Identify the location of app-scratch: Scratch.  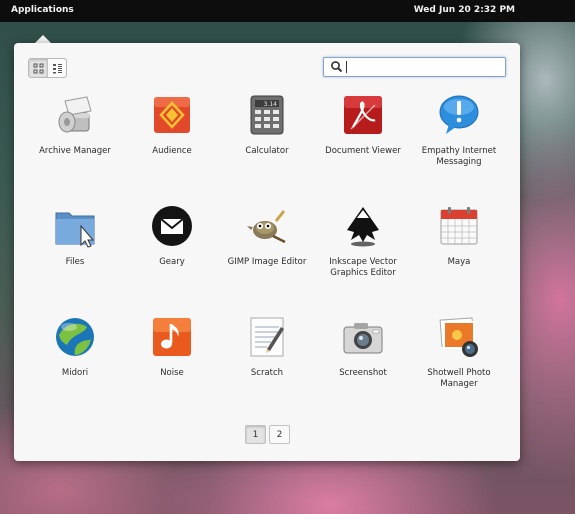
(267, 347).